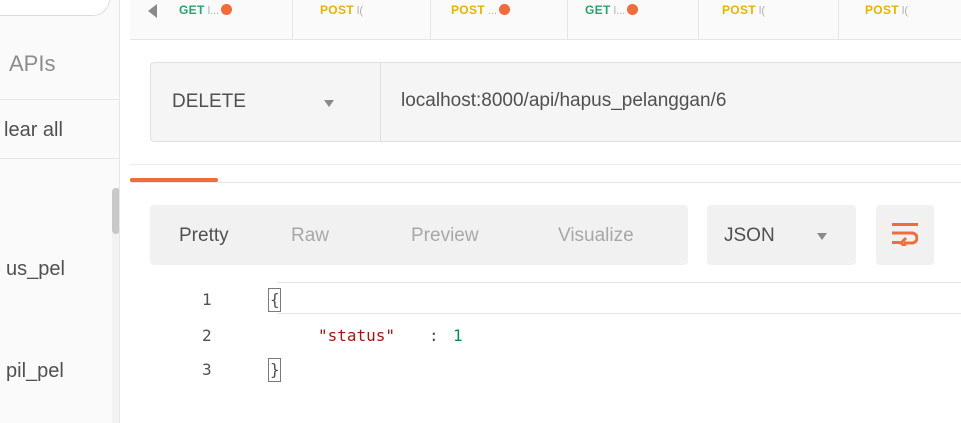 The width and height of the screenshot is (961, 423). Describe the element at coordinates (115, 211) in the screenshot. I see `sidebar-scrollbar-thumb` at that location.